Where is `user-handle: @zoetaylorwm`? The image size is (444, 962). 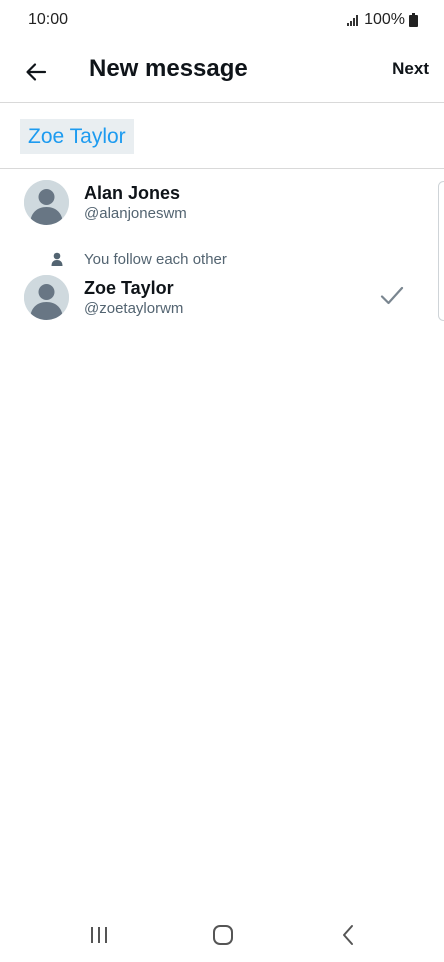
user-handle: @zoetaylorwm is located at coordinates (134, 308).